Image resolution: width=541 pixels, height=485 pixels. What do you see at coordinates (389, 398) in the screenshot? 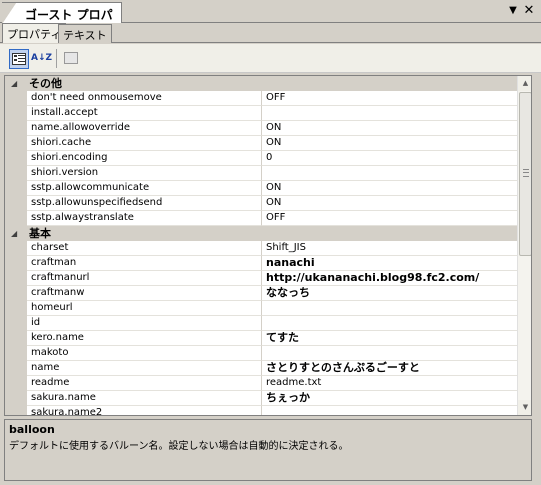
I see `property-value: ちぇっか` at bounding box center [389, 398].